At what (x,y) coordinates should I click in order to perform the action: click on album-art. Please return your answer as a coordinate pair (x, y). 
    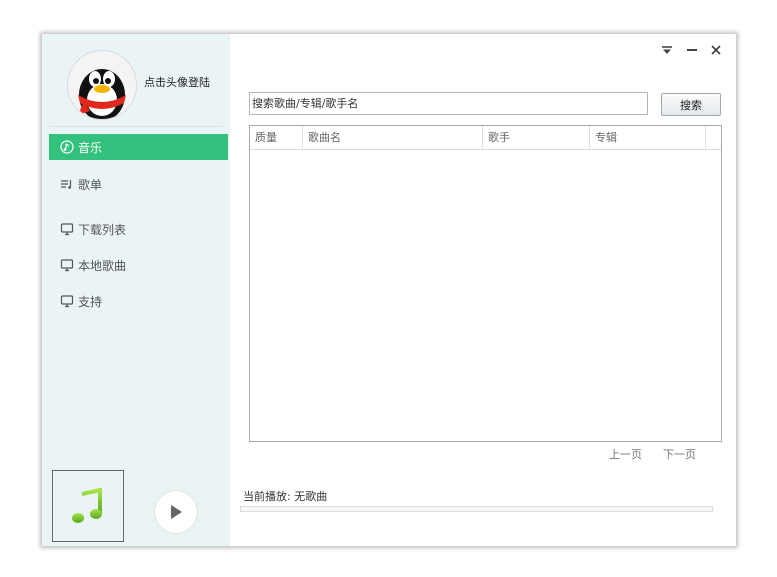
    Looking at the image, I should click on (88, 506).